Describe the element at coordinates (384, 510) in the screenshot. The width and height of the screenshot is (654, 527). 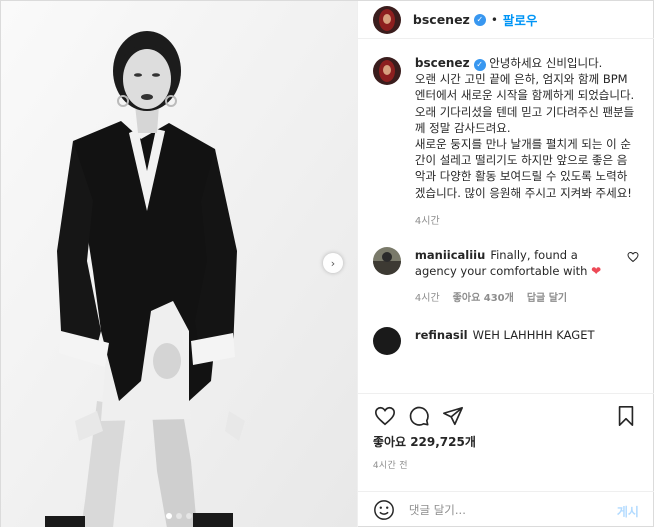
I see `emoji-icon` at that location.